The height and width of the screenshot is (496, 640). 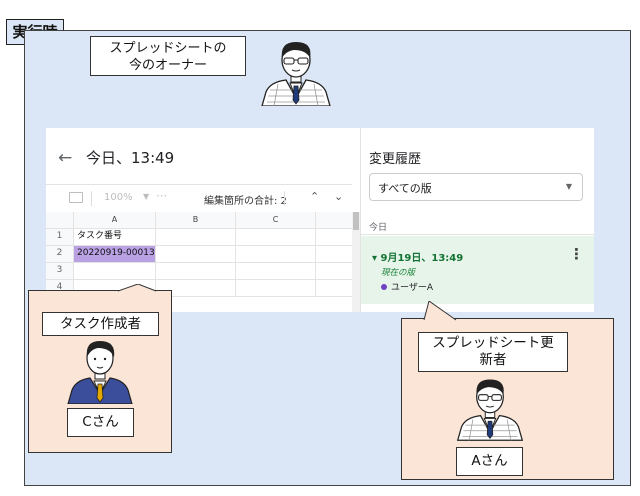 What do you see at coordinates (199, 198) in the screenshot?
I see `sheet-toolbar: 100% ▼ ⋯ 編集箇所の合計: 2 ⌃ ⌄` at bounding box center [199, 198].